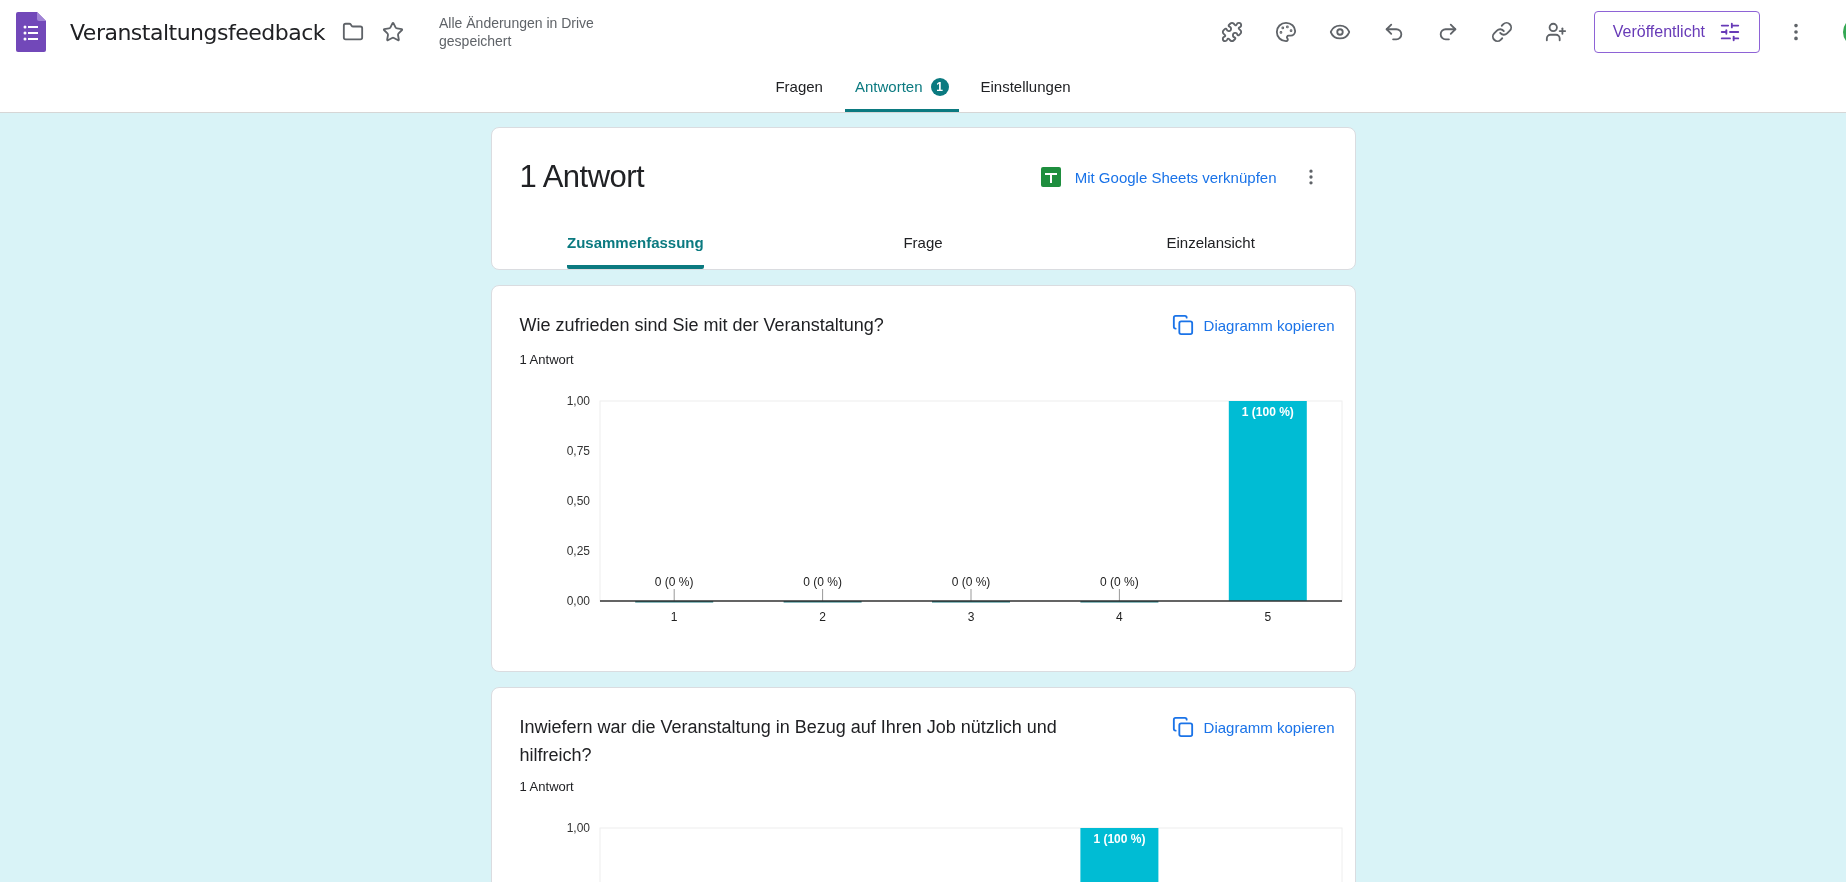 Image resolution: width=1846 pixels, height=882 pixels. What do you see at coordinates (970, 617) in the screenshot?
I see `axis-category-label: 3` at bounding box center [970, 617].